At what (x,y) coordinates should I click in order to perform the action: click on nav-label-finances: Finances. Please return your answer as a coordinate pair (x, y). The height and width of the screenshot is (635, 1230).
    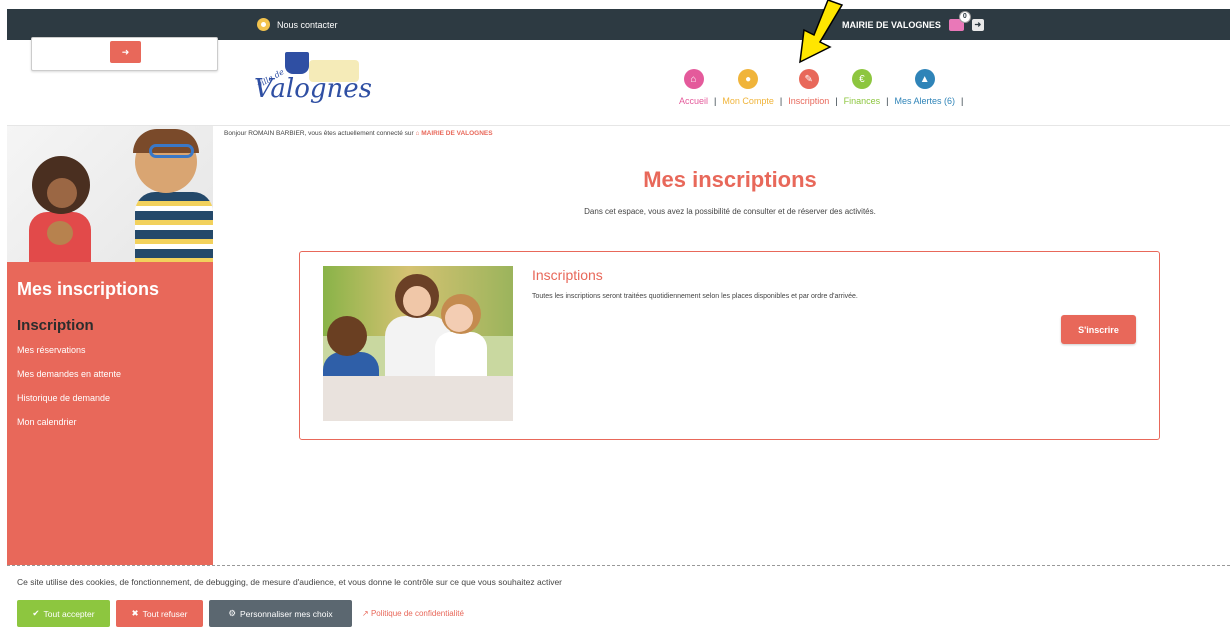
    Looking at the image, I should click on (862, 101).